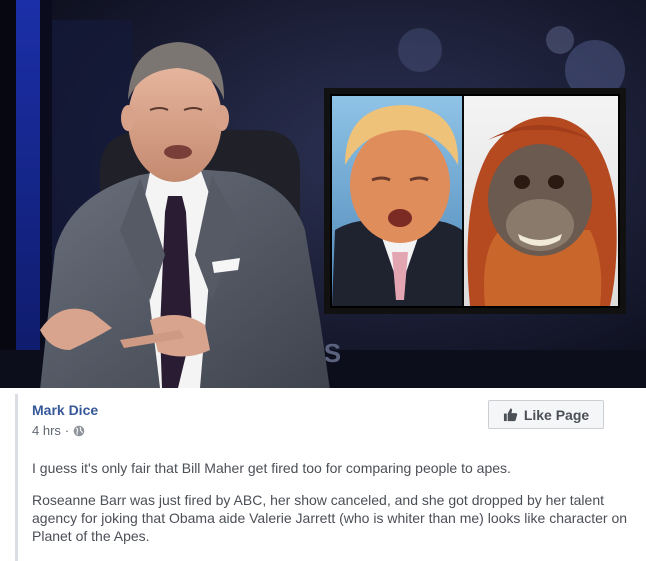  What do you see at coordinates (65, 410) in the screenshot?
I see `author-name-link: Mark Dice` at bounding box center [65, 410].